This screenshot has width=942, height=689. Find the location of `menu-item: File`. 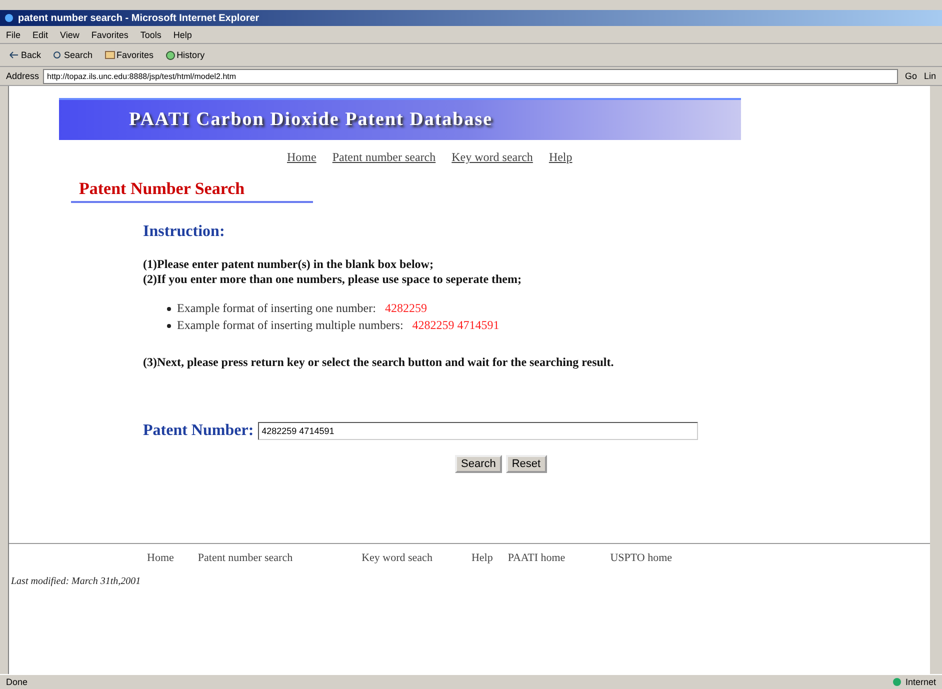

menu-item: File is located at coordinates (13, 35).